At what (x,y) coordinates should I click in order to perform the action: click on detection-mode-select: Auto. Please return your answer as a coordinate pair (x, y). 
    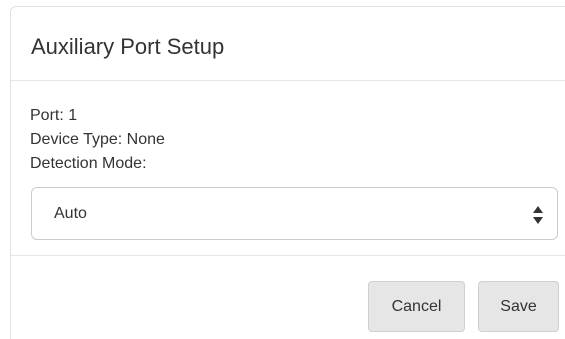
    Looking at the image, I should click on (294, 213).